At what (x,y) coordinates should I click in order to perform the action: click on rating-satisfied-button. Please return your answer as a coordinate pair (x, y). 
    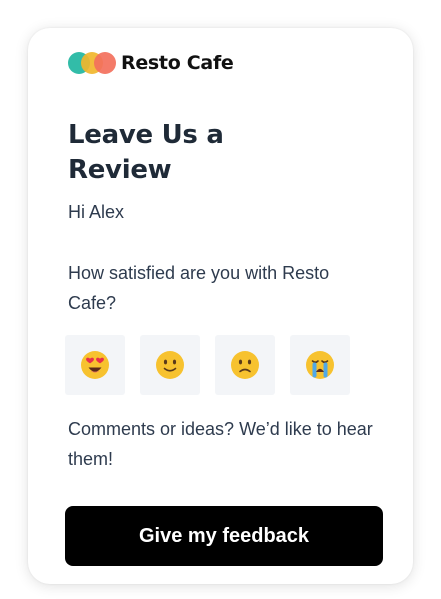
    Looking at the image, I should click on (170, 365).